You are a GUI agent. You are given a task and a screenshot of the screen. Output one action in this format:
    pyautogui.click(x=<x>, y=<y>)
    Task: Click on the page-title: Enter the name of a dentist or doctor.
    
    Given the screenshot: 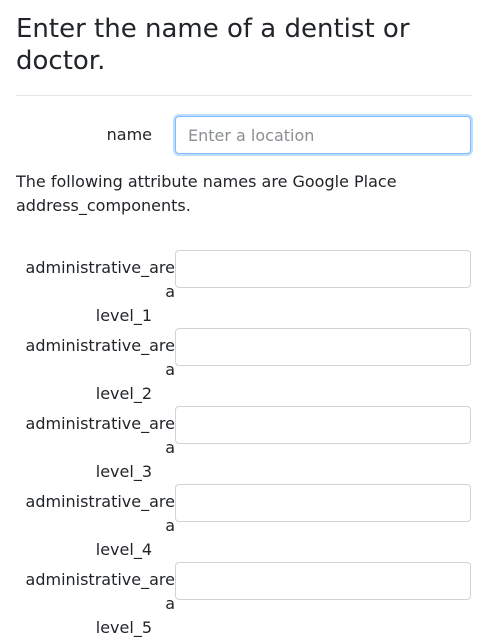 What is the action you would take?
    pyautogui.click(x=213, y=45)
    